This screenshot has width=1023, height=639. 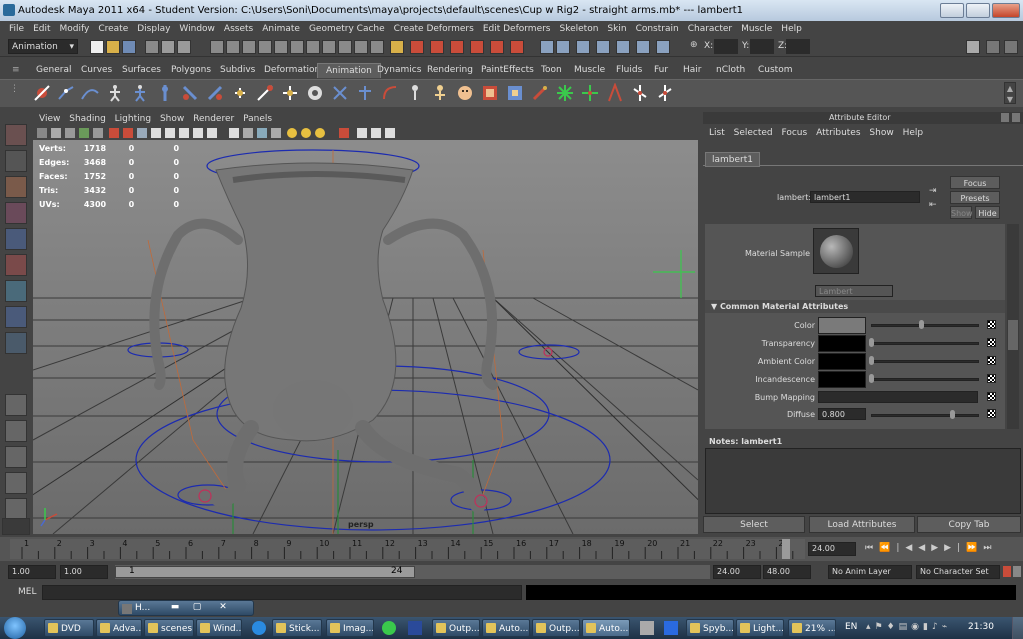 I want to click on attribute-editor-toggle-icon, so click(x=663, y=47).